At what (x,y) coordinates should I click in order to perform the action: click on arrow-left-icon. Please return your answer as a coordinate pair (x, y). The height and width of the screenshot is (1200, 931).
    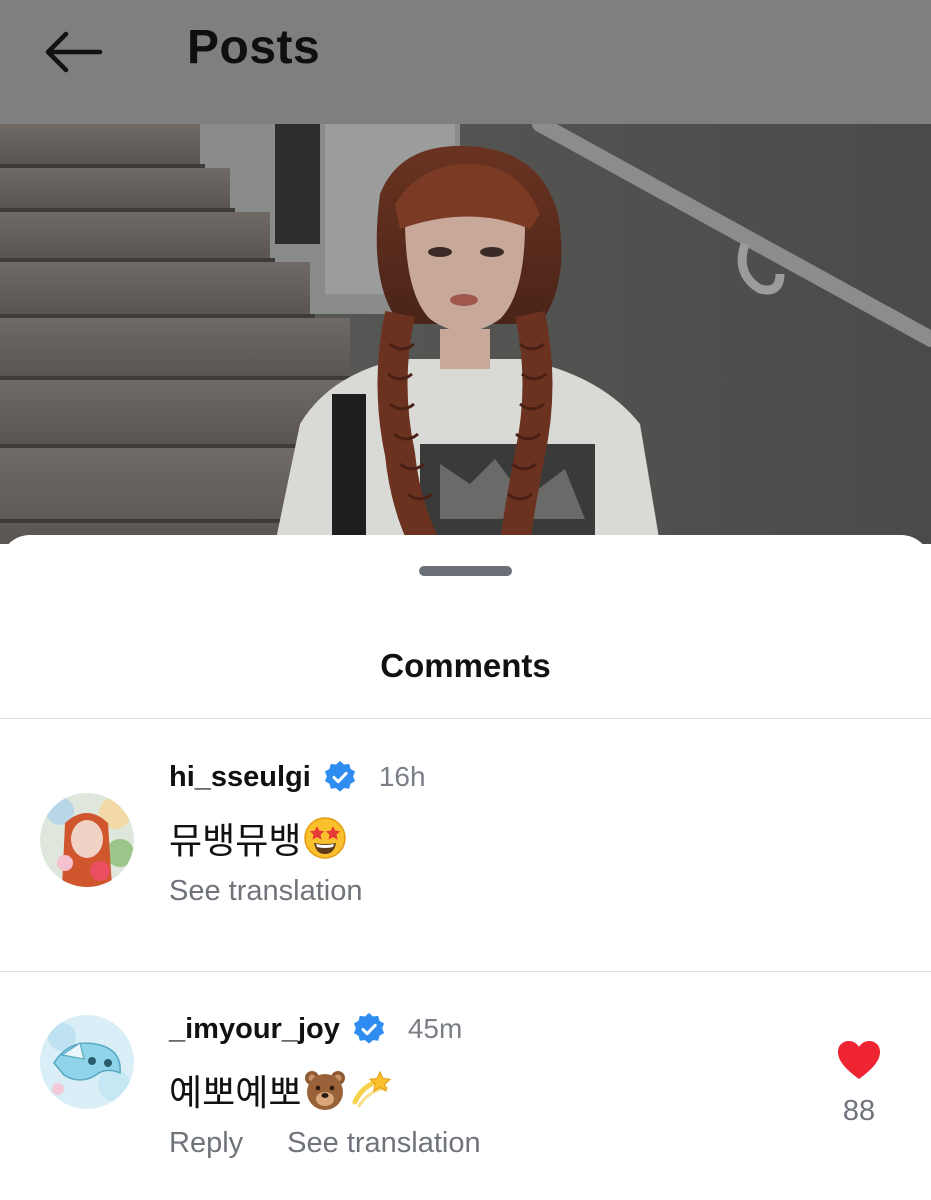
    Looking at the image, I should click on (74, 52).